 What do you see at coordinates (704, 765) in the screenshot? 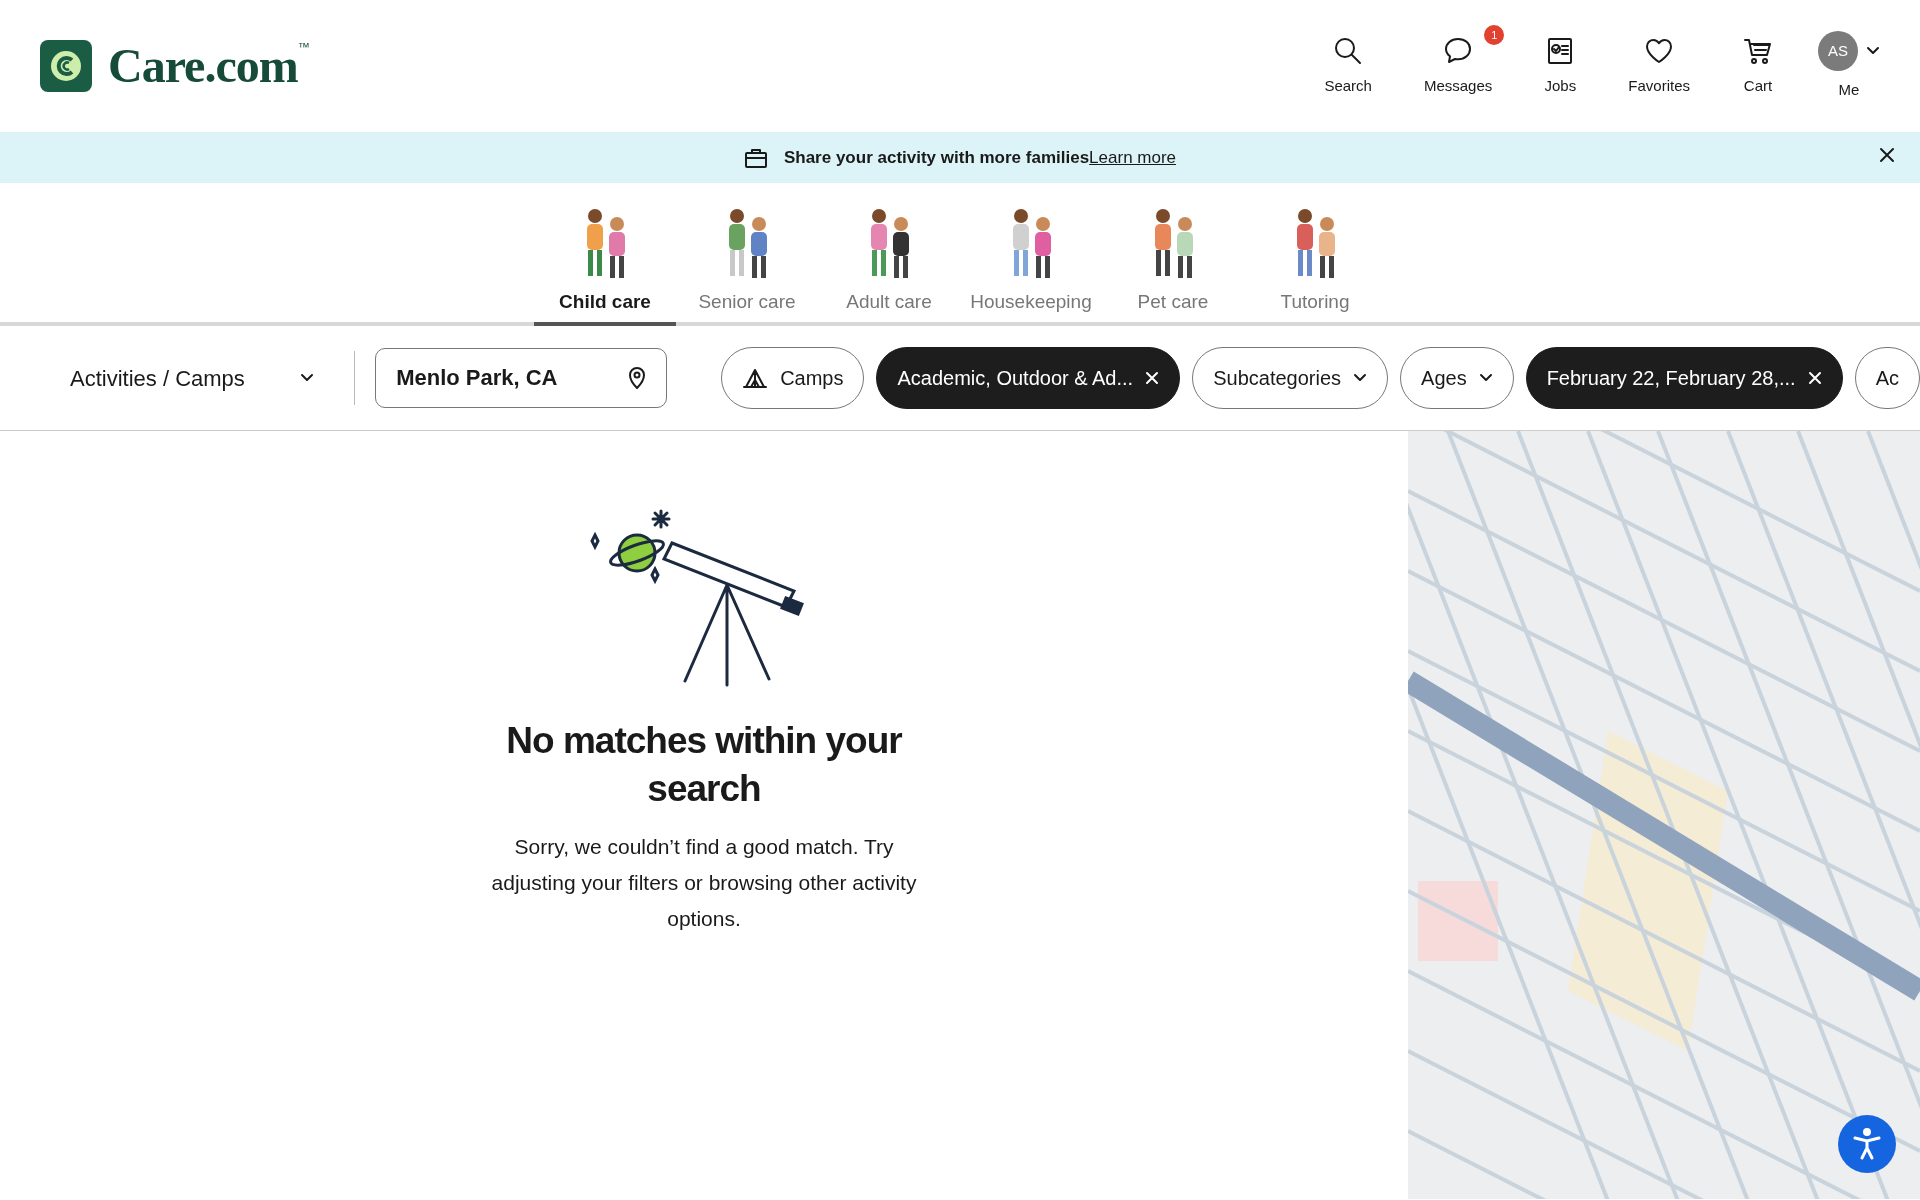
I see `empty-state-title: No matches within your search` at bounding box center [704, 765].